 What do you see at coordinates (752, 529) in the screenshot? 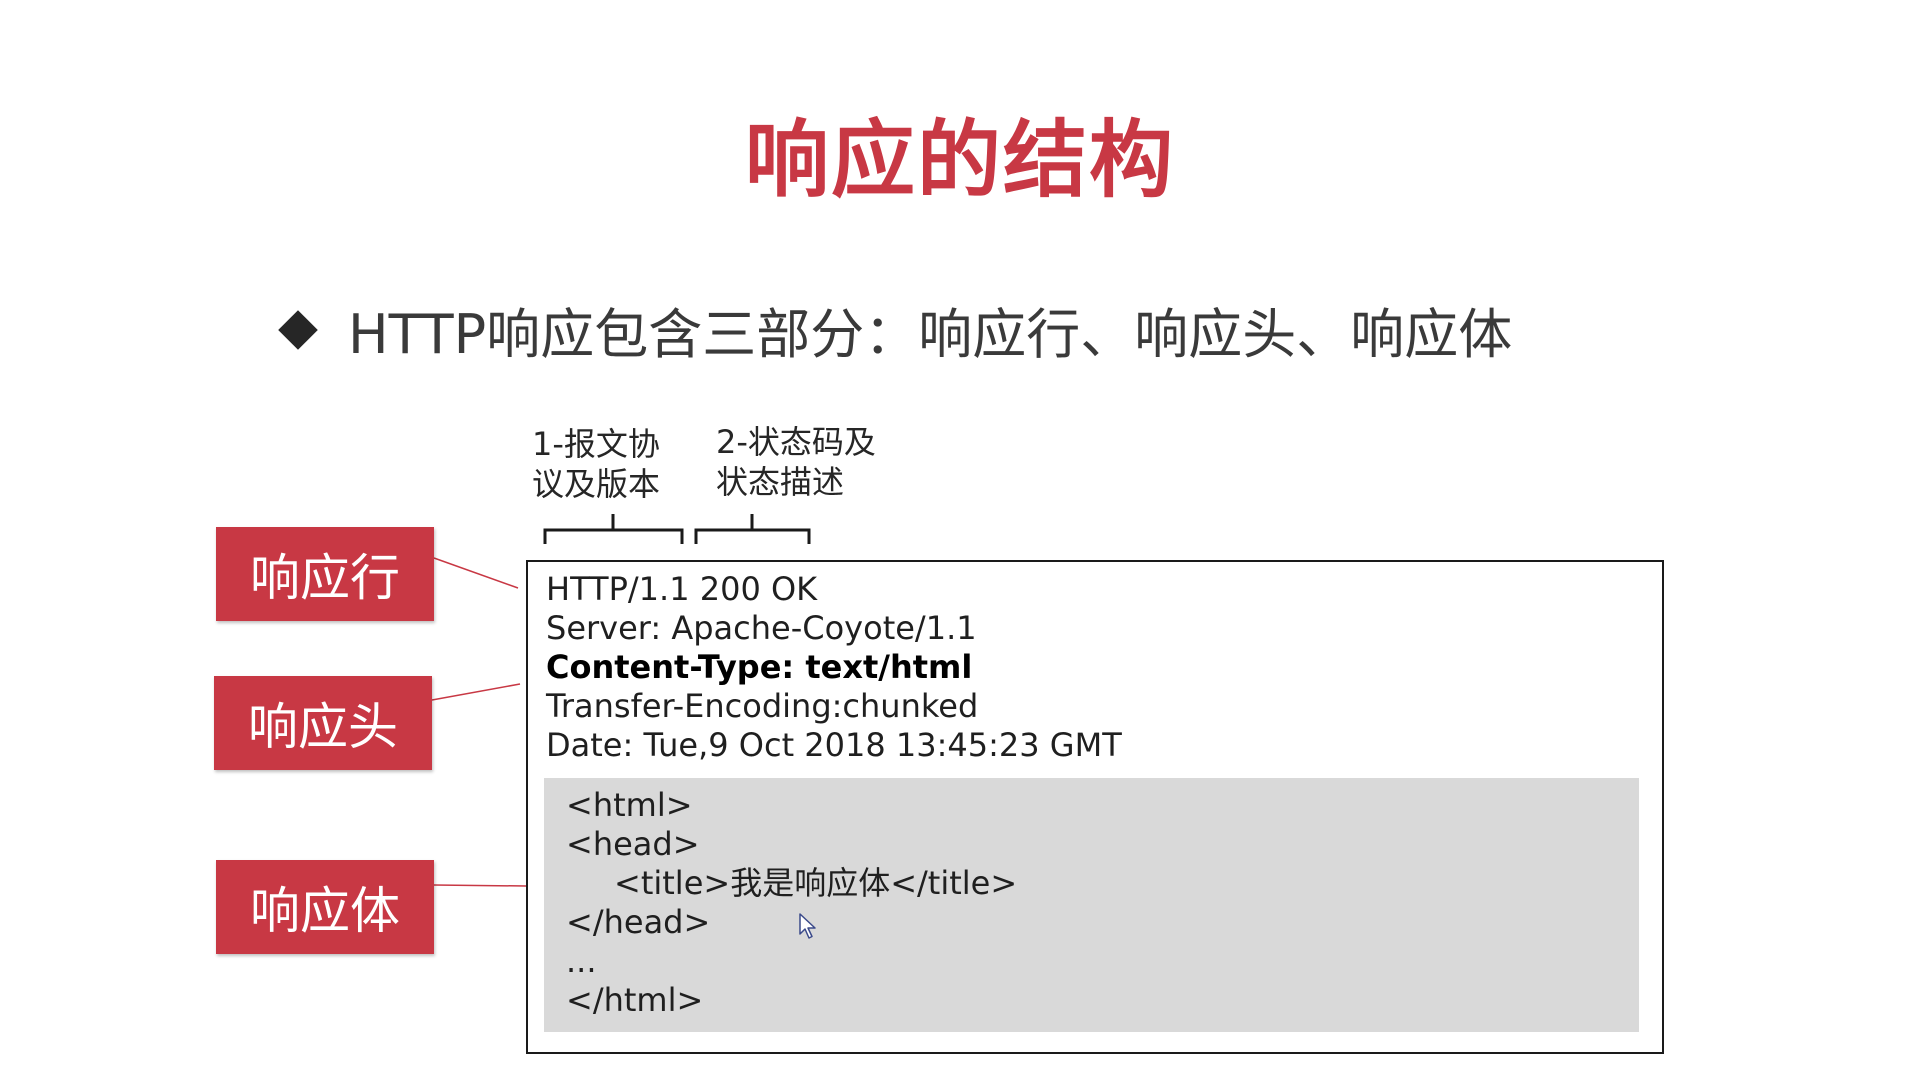
I see `status-brace` at bounding box center [752, 529].